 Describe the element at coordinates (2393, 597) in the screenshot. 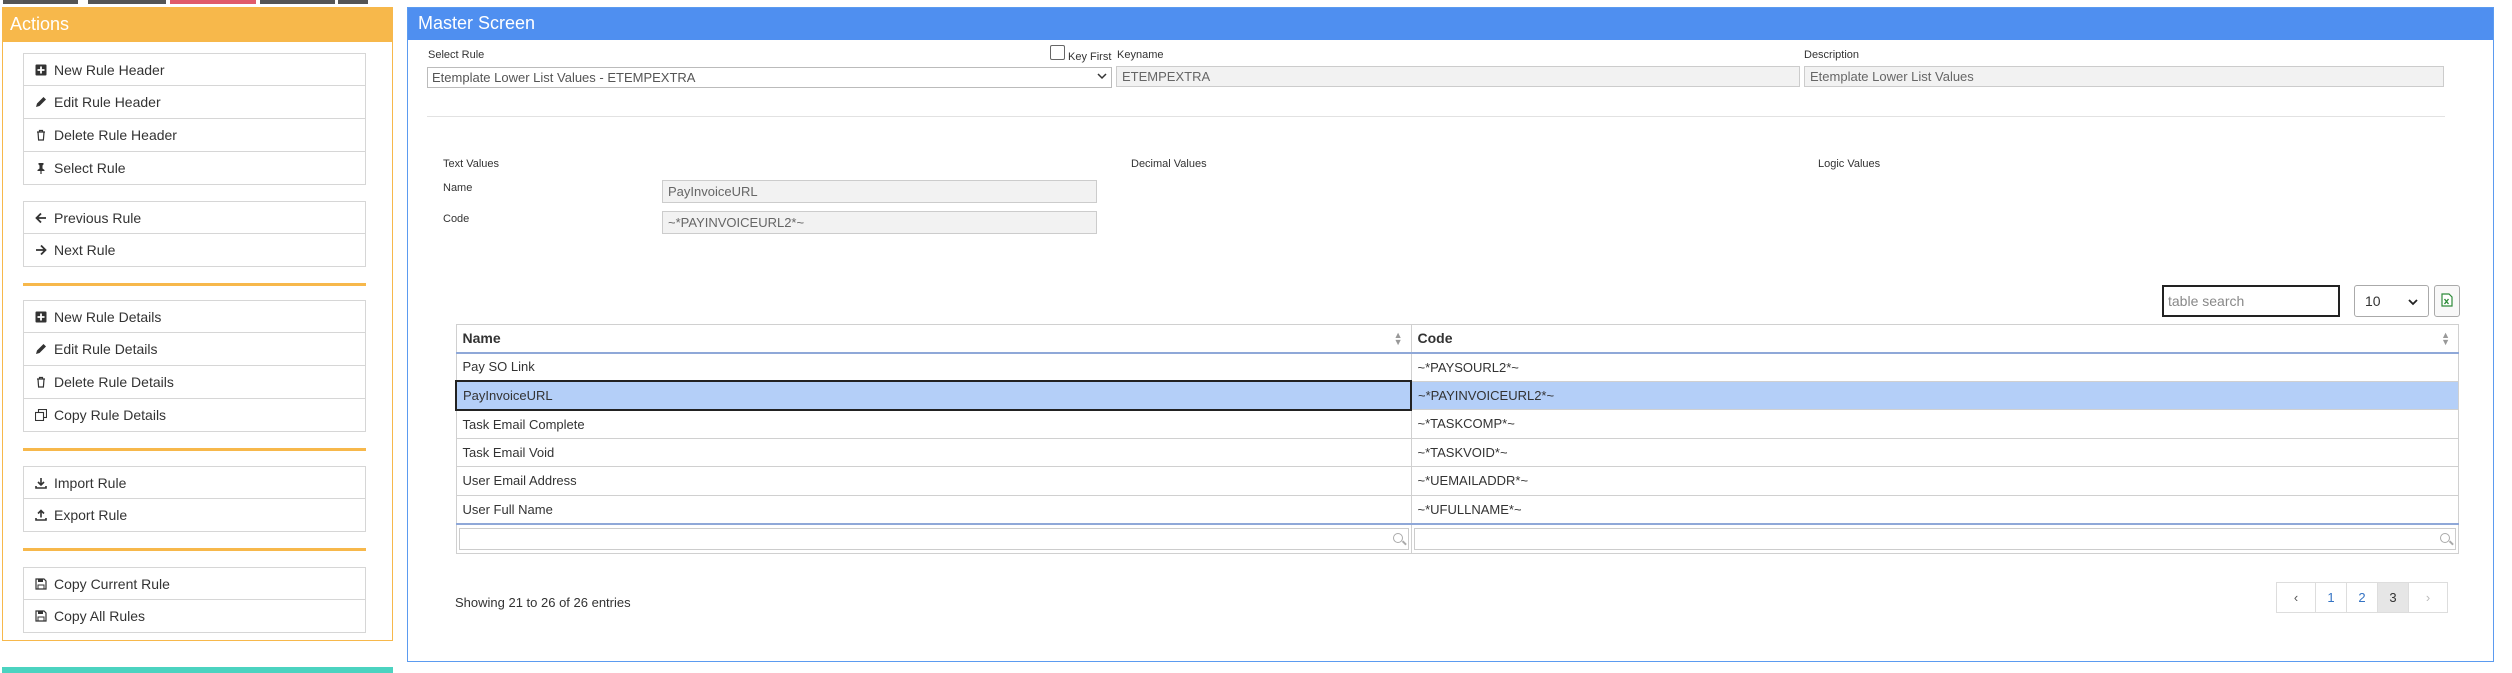

I see `pagination-page-3: 3` at that location.